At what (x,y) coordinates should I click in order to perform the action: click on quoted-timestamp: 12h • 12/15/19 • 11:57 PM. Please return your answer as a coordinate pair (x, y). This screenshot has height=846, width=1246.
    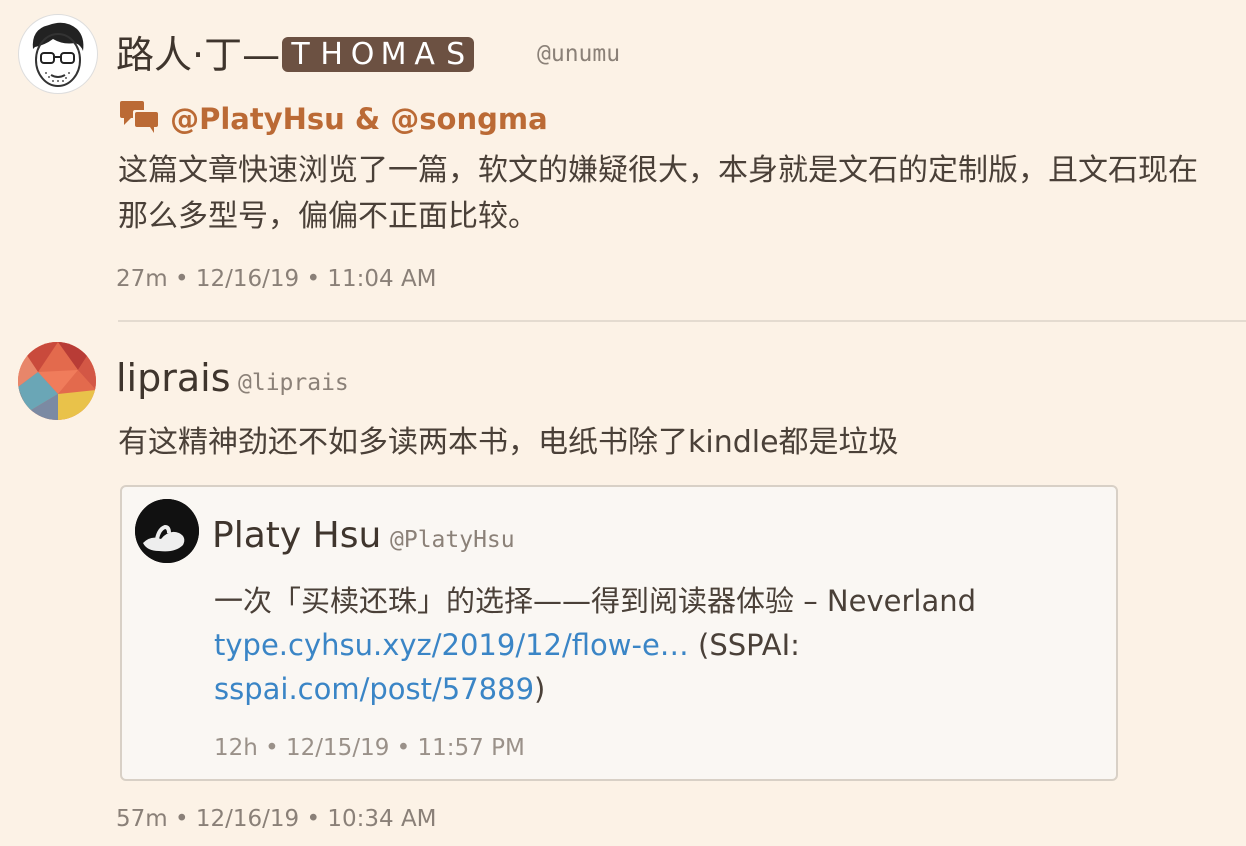
    Looking at the image, I should click on (369, 748).